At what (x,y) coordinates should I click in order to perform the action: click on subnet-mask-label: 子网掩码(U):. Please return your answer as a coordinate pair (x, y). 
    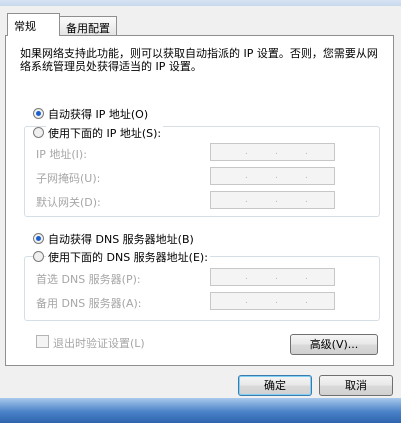
    Looking at the image, I should click on (68, 178).